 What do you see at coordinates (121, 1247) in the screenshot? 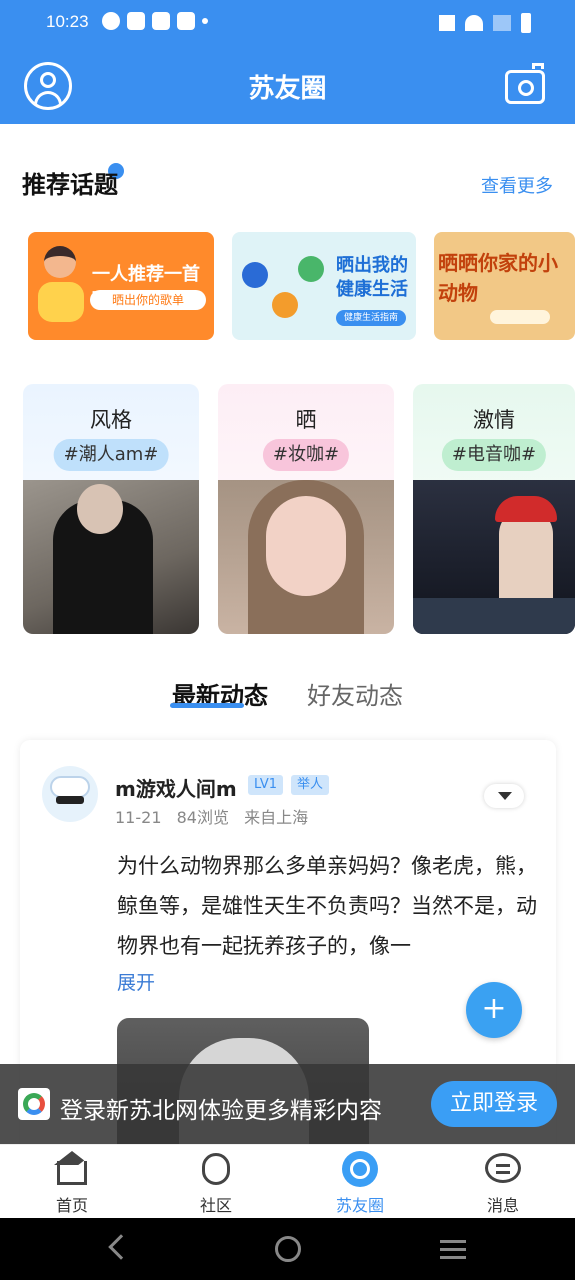
I see `back-icon` at bounding box center [121, 1247].